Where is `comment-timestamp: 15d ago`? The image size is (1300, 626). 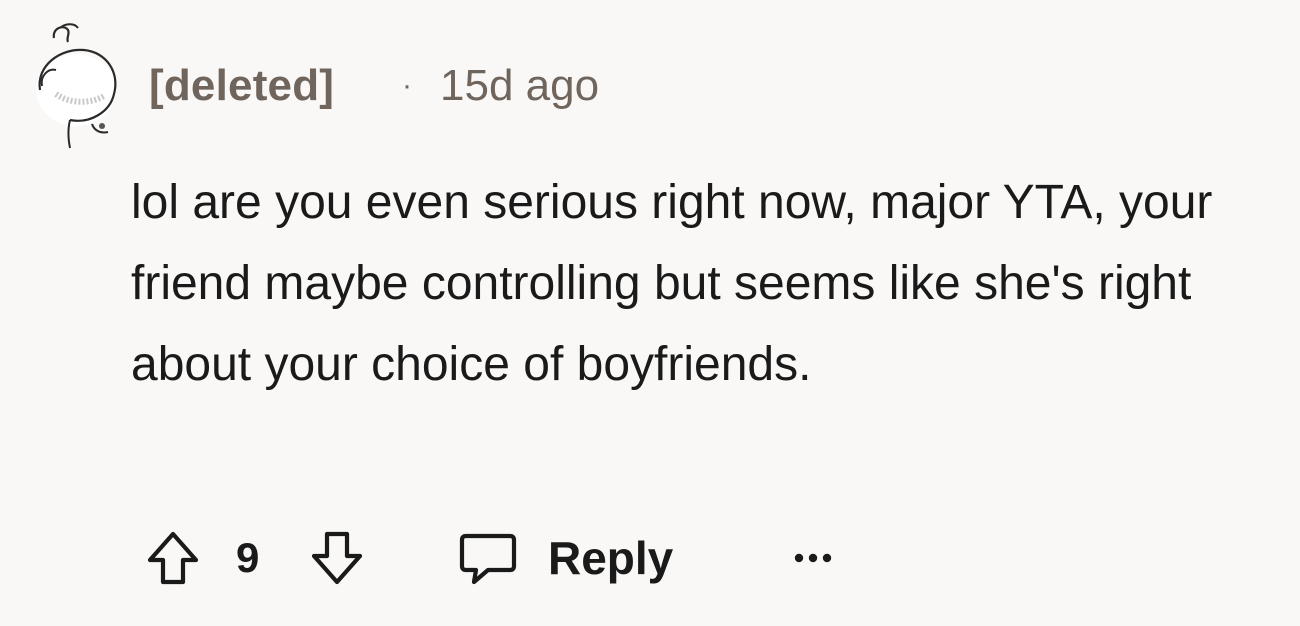
comment-timestamp: 15d ago is located at coordinates (519, 86).